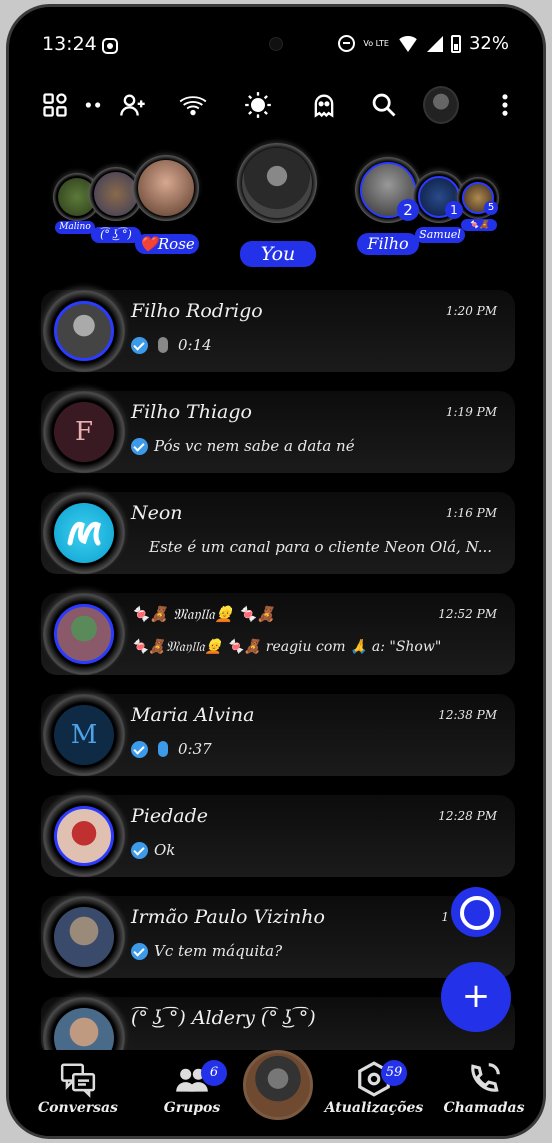 Image resolution: width=552 pixels, height=1143 pixels. I want to click on phone-icon, so click(485, 1077).